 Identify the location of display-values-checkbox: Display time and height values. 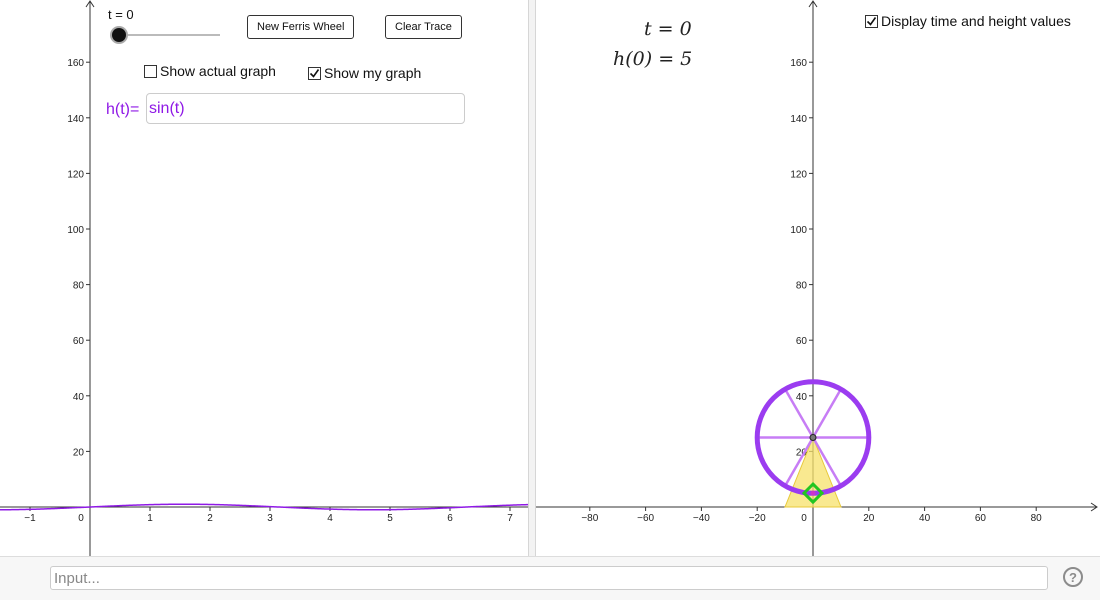
(968, 21).